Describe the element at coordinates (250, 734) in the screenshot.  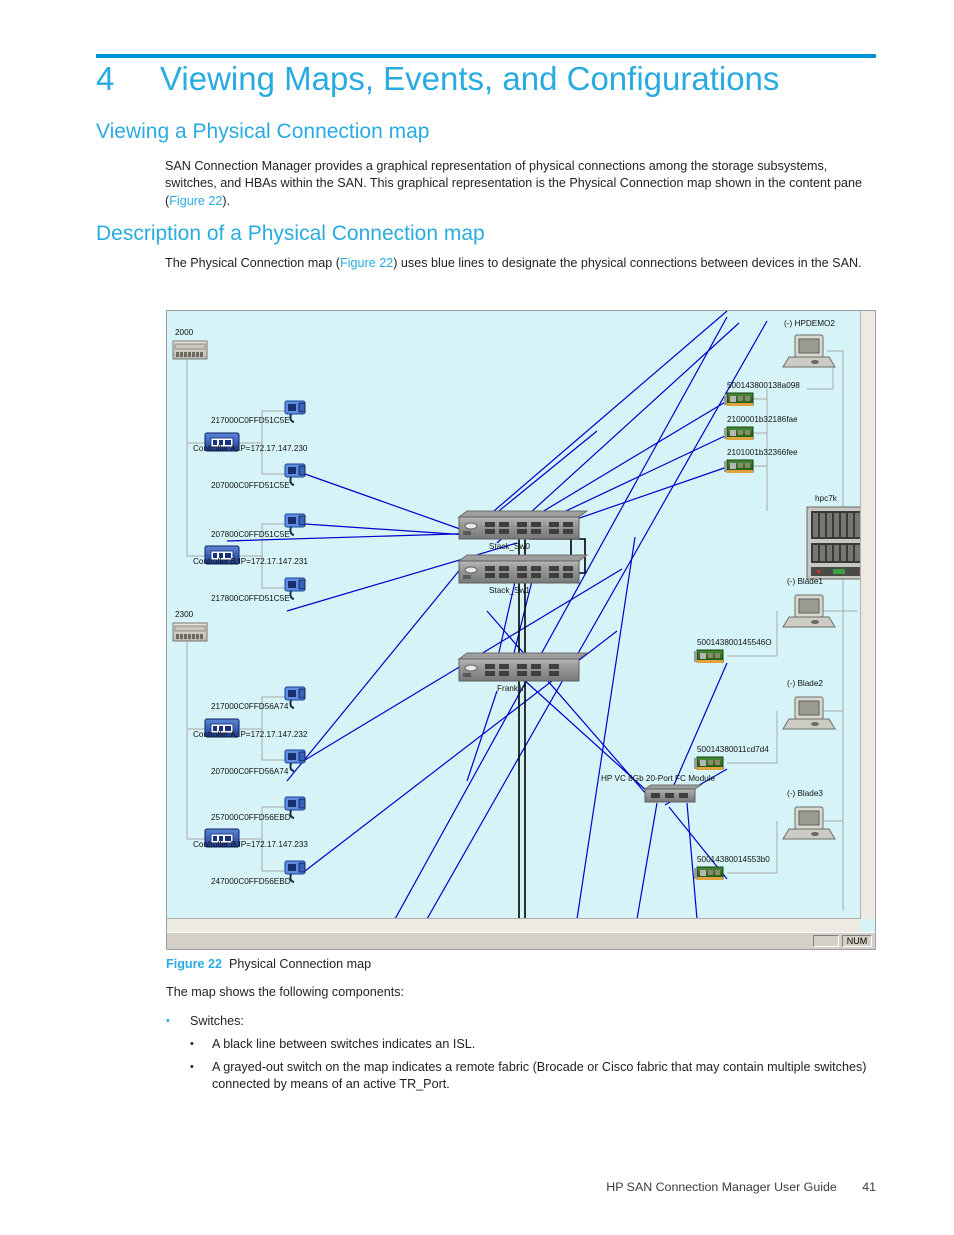
I see `controller-label-a2: Controller A;IP=172.17.147.232` at that location.